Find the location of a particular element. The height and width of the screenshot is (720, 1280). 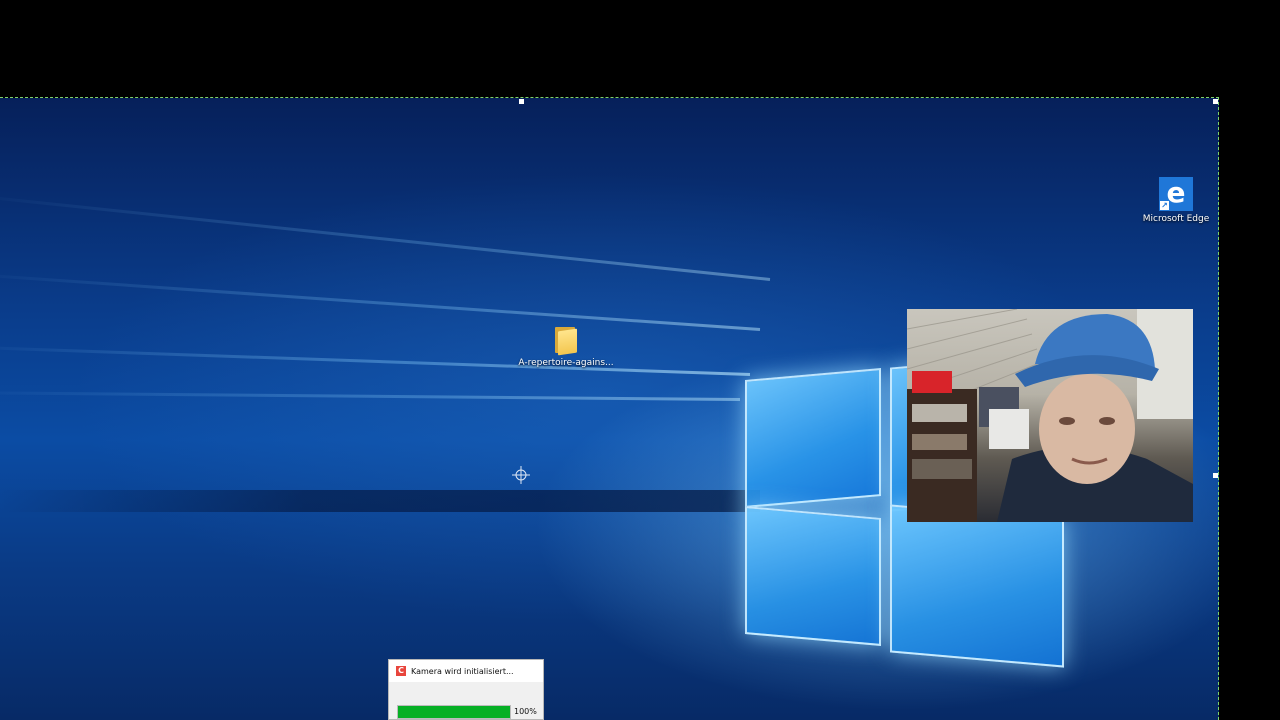

camtasia-logo-icon: C is located at coordinates (401, 671).